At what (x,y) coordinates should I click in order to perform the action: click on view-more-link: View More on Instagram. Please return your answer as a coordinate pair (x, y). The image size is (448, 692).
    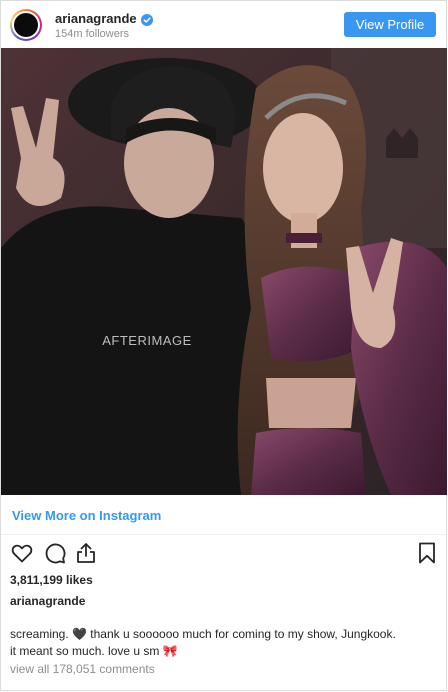
    Looking at the image, I should click on (86, 515).